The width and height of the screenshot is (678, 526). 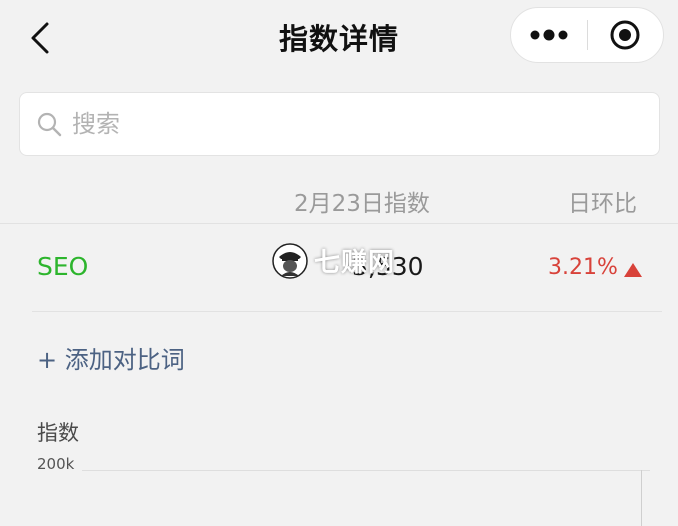 I want to click on chart-gridline, so click(x=366, y=470).